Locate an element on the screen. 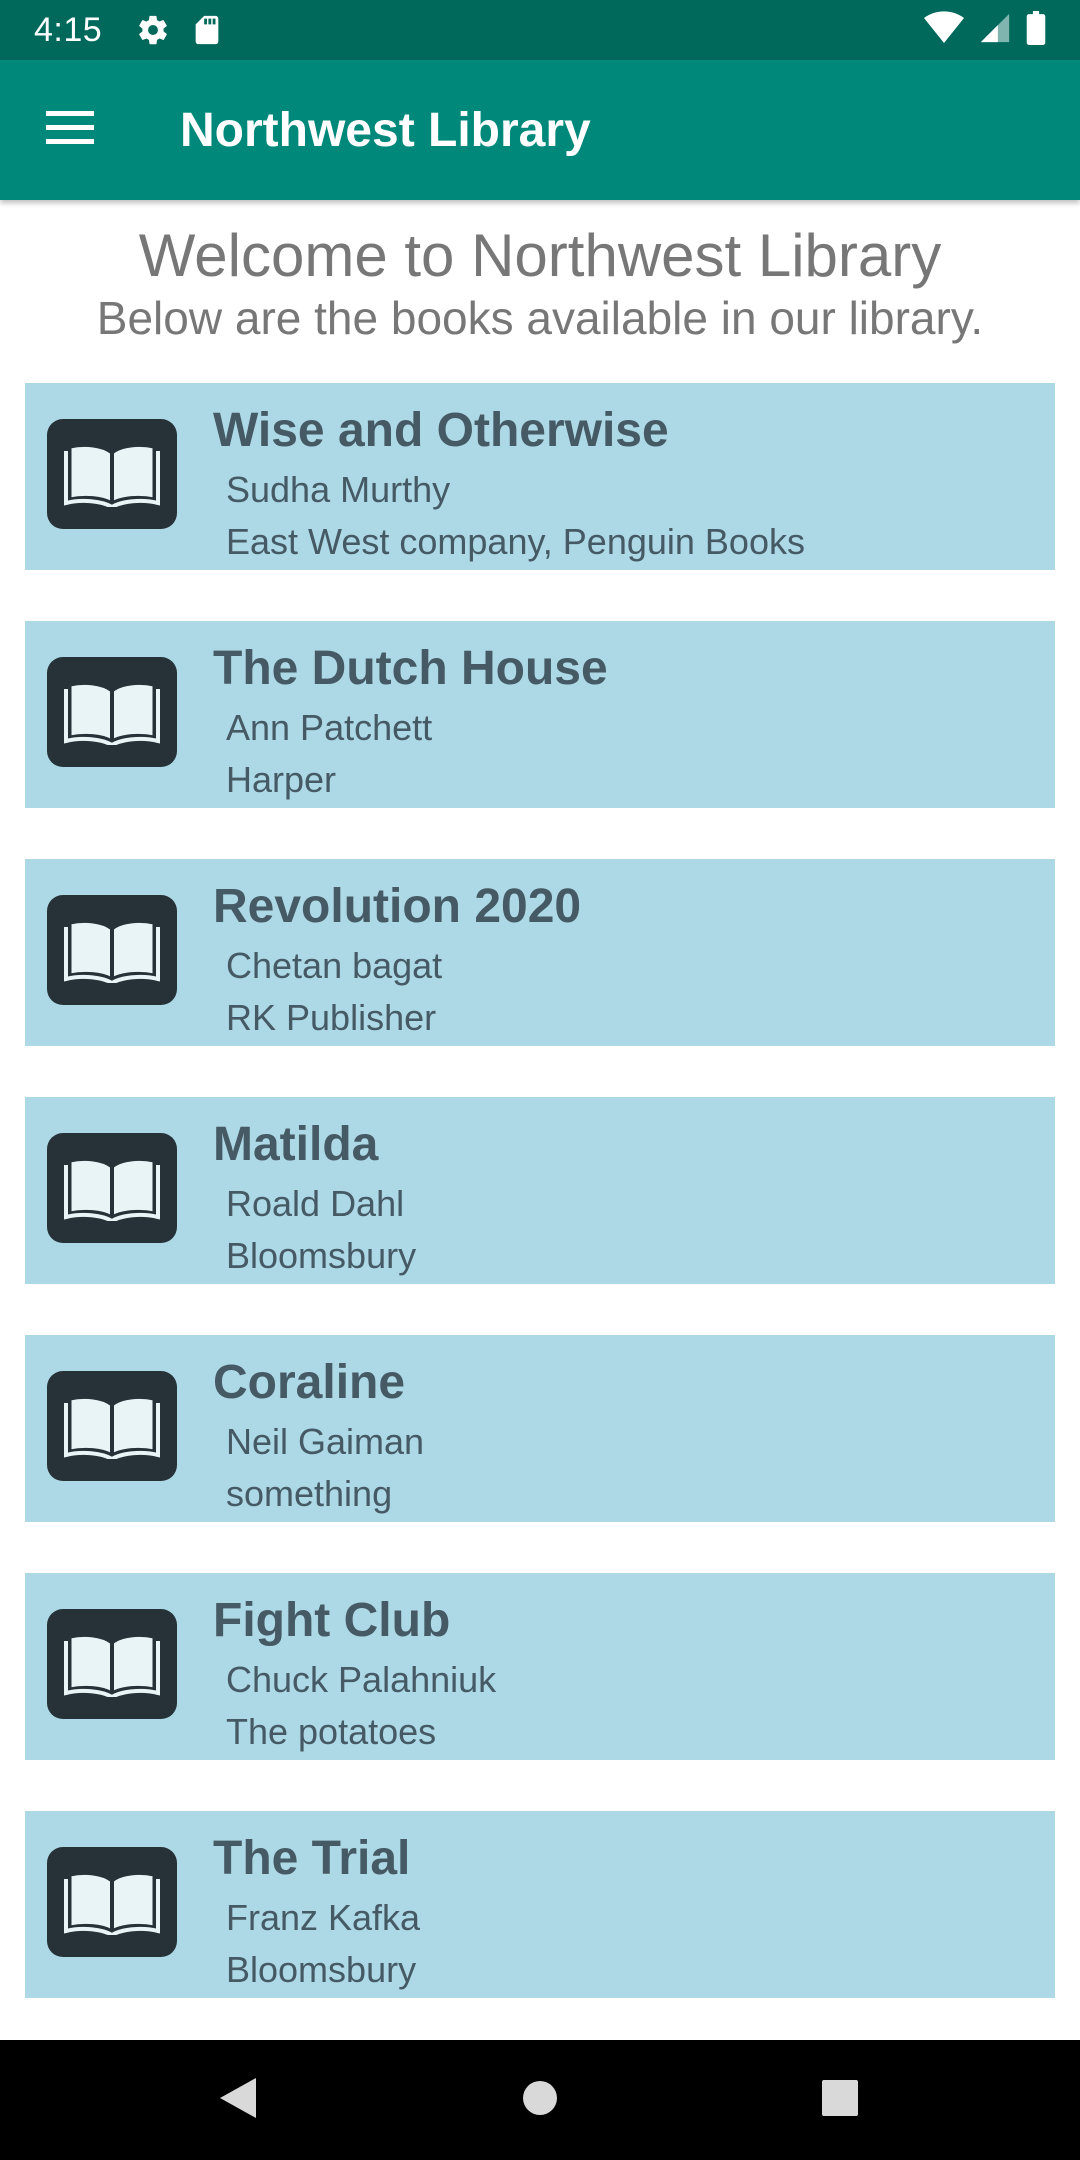  battery-icon is located at coordinates (1036, 30).